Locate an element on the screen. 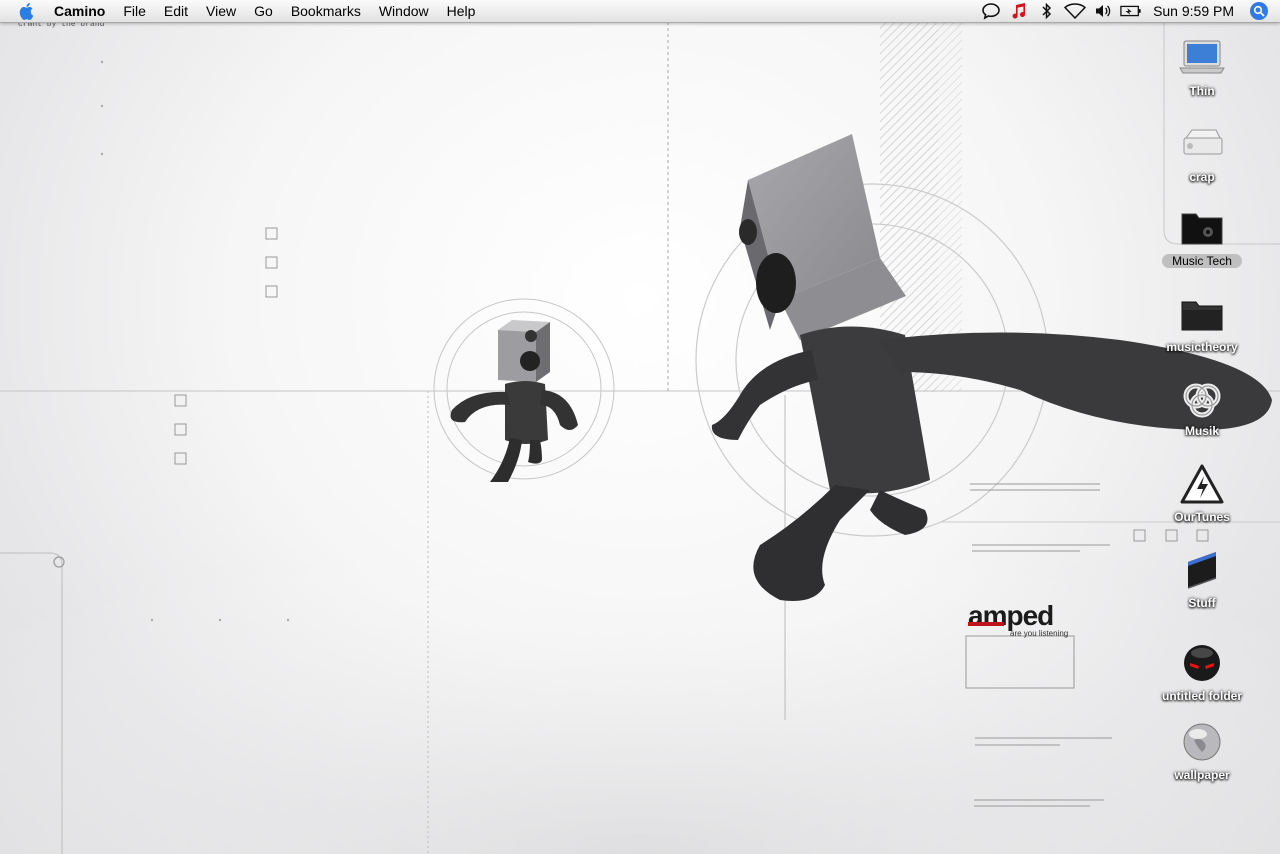  desktop-icon-ourtunes: OurTunes is located at coordinates (1202, 492).